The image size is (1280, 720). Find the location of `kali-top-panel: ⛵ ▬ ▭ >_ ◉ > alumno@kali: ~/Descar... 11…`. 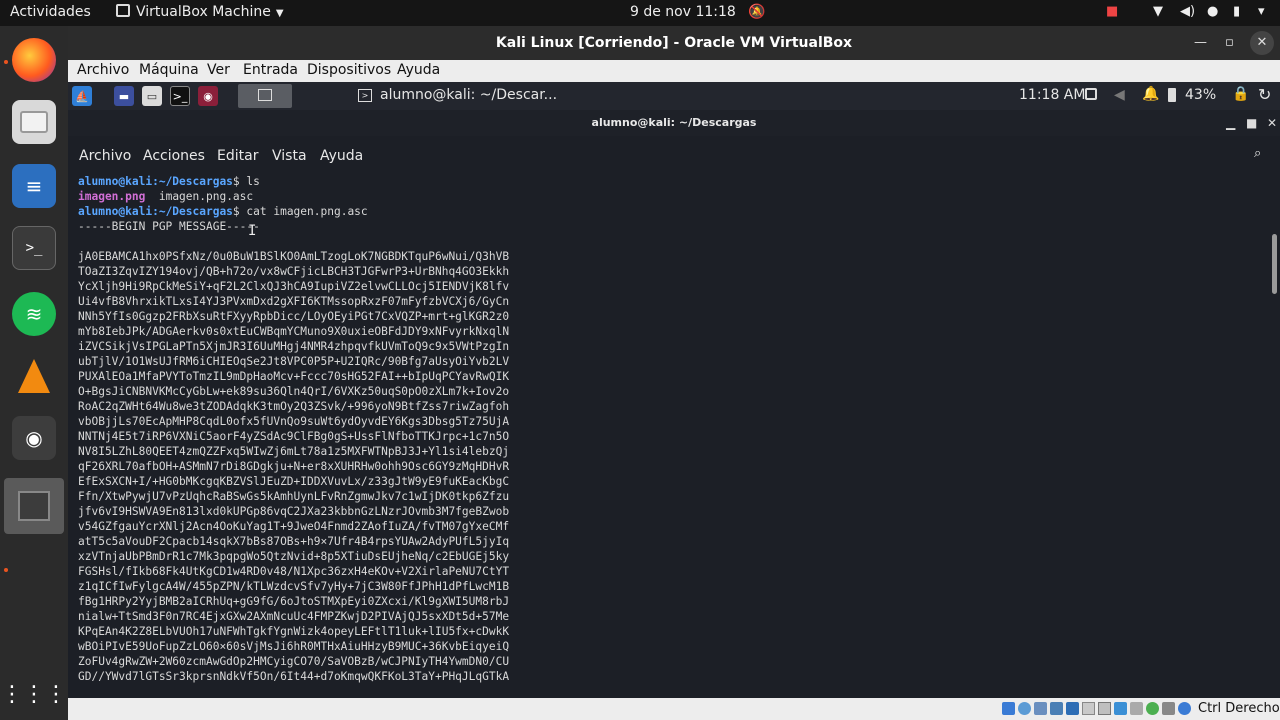

kali-top-panel: ⛵ ▬ ▭ >_ ◉ > alumno@kali: ~/Descar... 11… is located at coordinates (674, 96).